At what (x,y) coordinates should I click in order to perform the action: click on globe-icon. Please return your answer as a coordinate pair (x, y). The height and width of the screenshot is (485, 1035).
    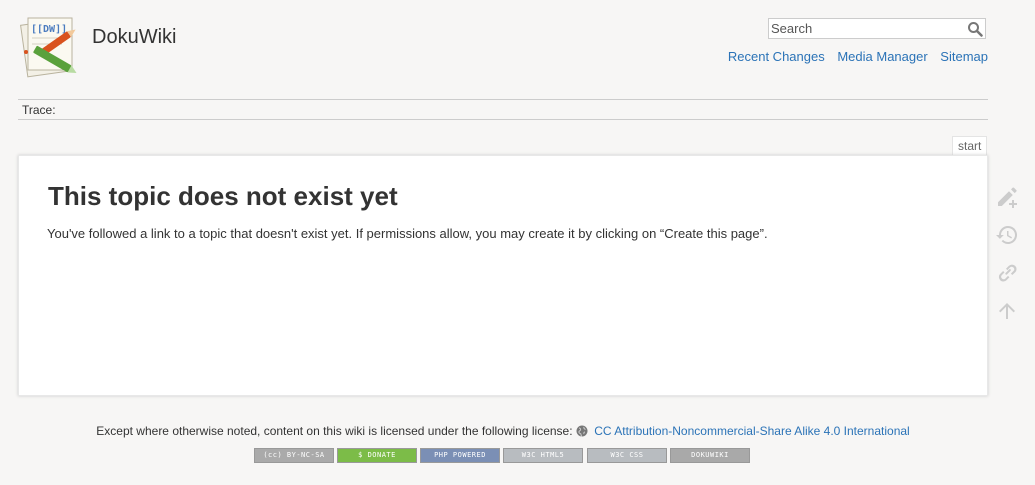
    Looking at the image, I should click on (582, 431).